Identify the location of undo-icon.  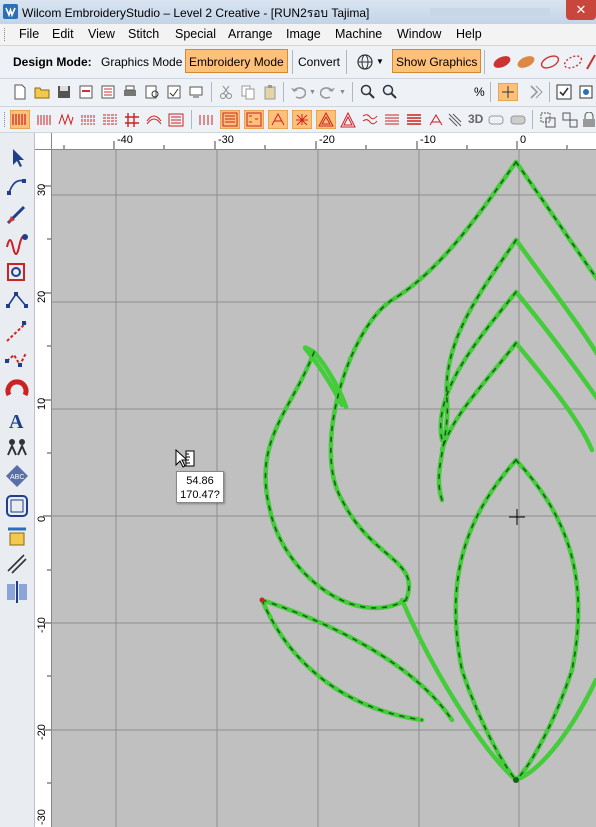
(298, 92).